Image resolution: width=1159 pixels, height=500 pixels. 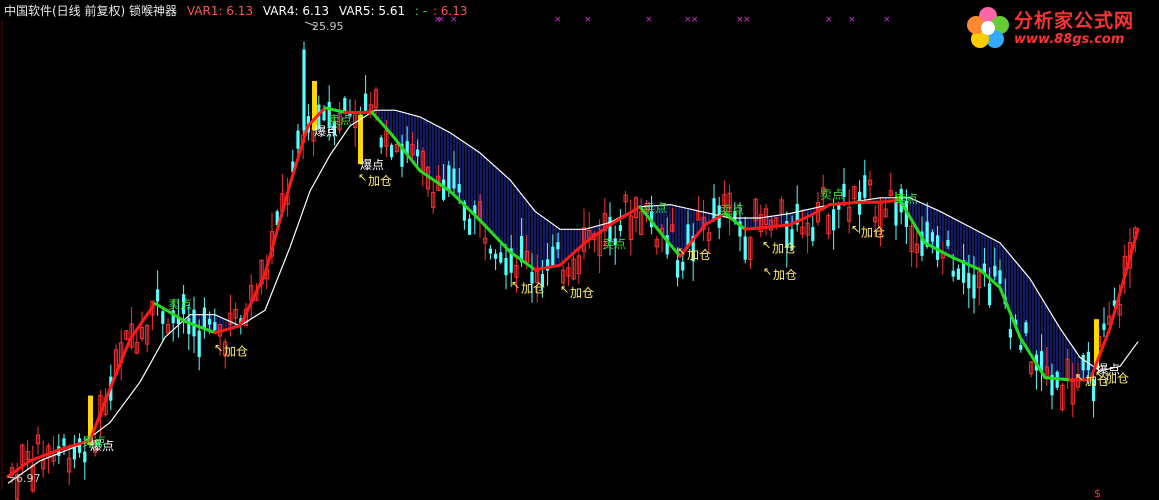 I want to click on low-price-label: 6.97, so click(x=28, y=478).